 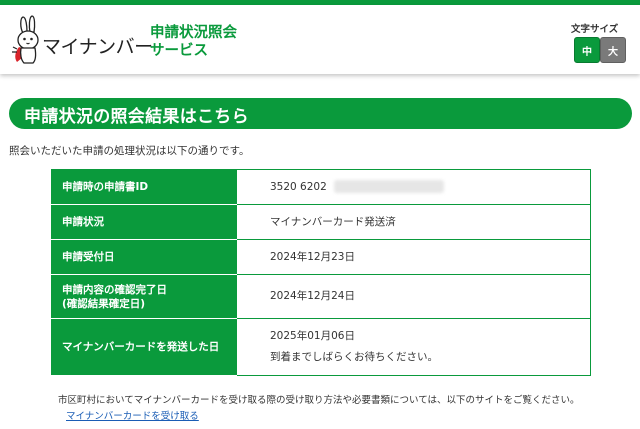 I want to click on row-value-application-id: 3520 6202, so click(x=413, y=187).